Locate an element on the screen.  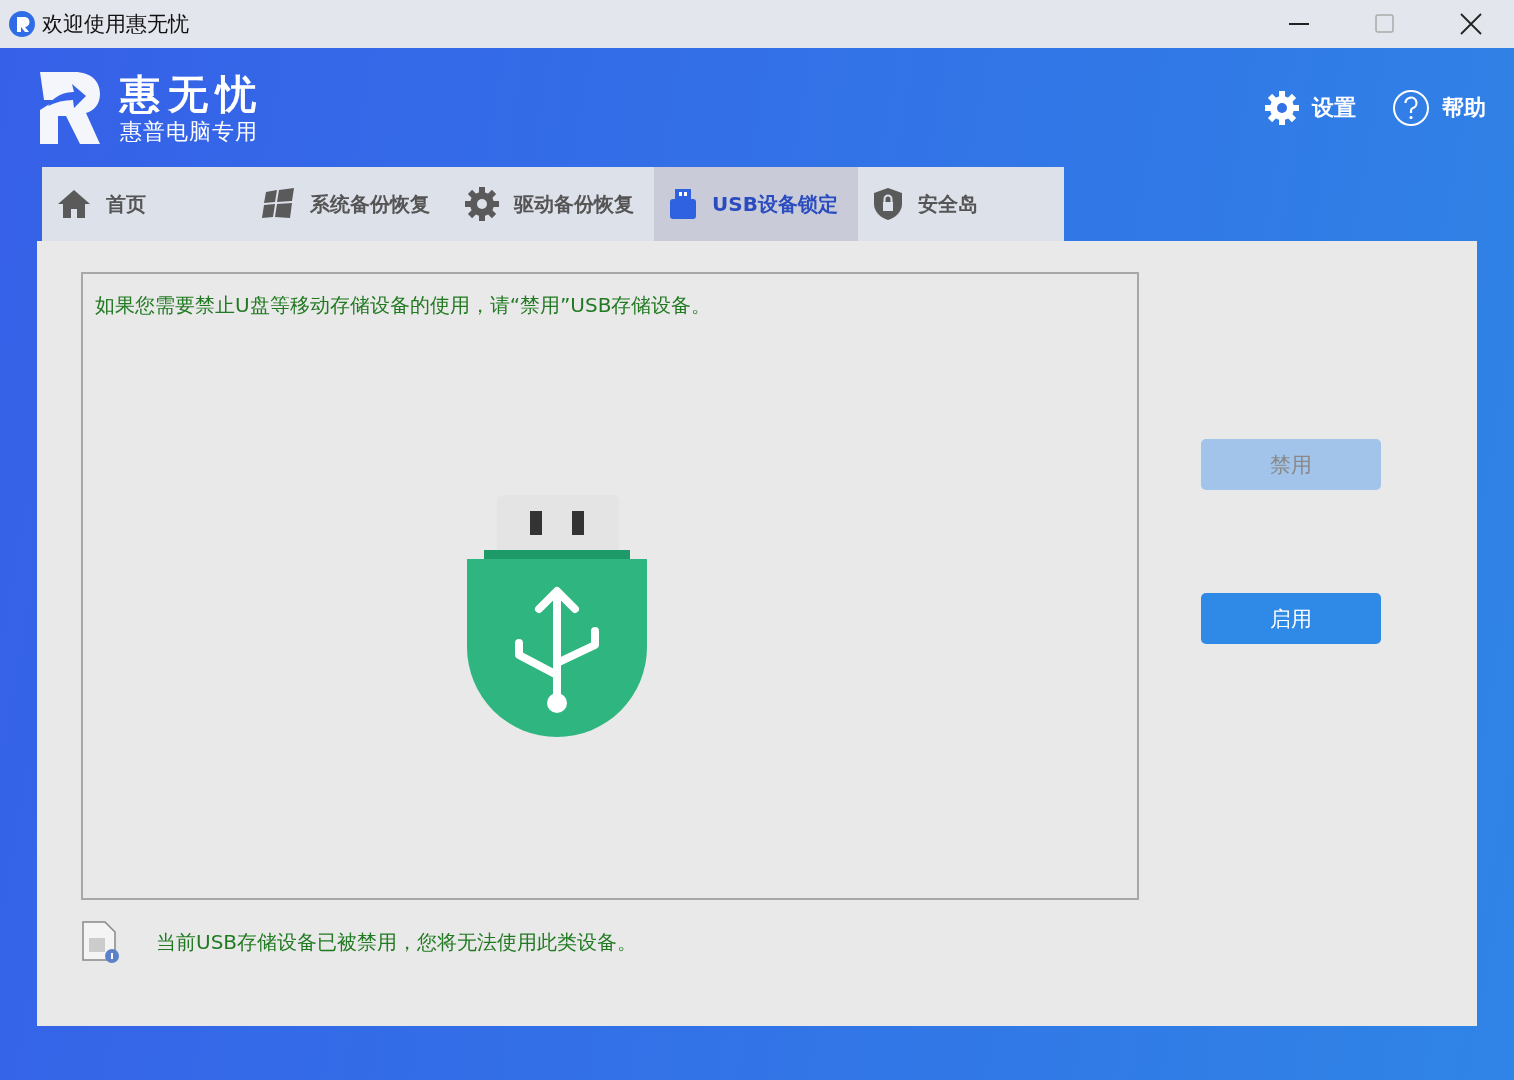
home-icon is located at coordinates (74, 204).